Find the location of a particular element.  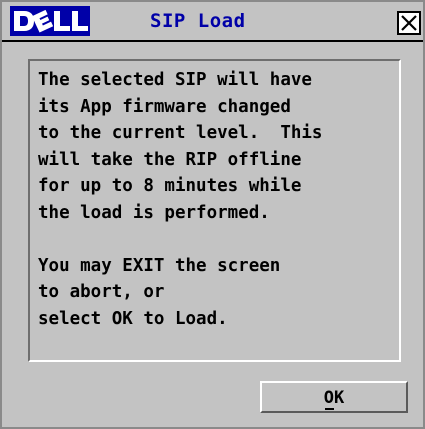

message-line: its App firmware changed is located at coordinates (164, 106).